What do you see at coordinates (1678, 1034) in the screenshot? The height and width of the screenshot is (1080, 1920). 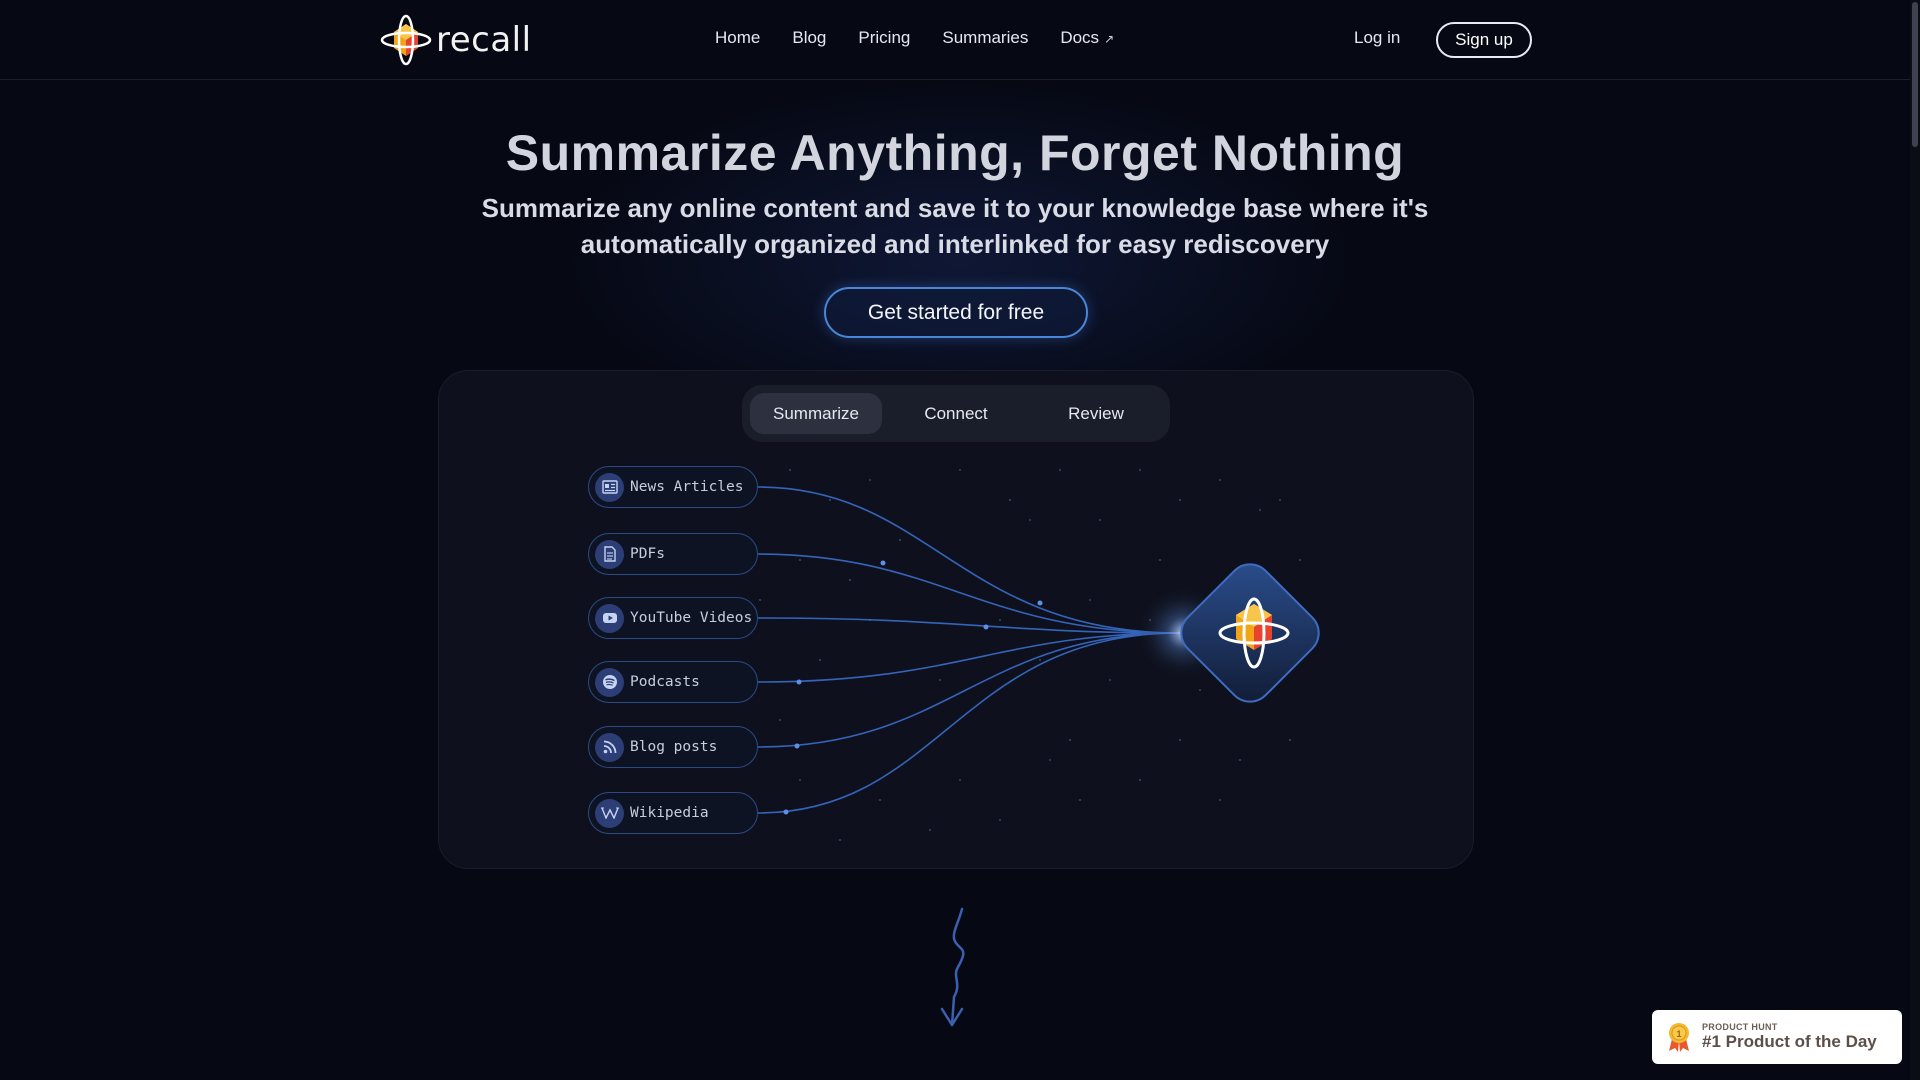 I see `svg-text: 1` at bounding box center [1678, 1034].